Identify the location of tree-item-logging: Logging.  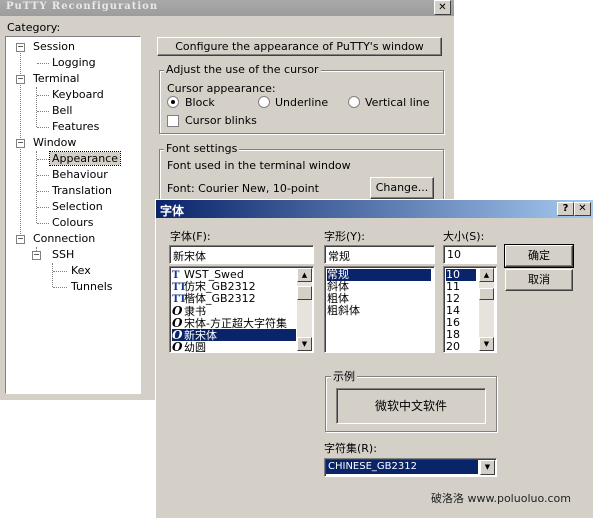
(74, 62).